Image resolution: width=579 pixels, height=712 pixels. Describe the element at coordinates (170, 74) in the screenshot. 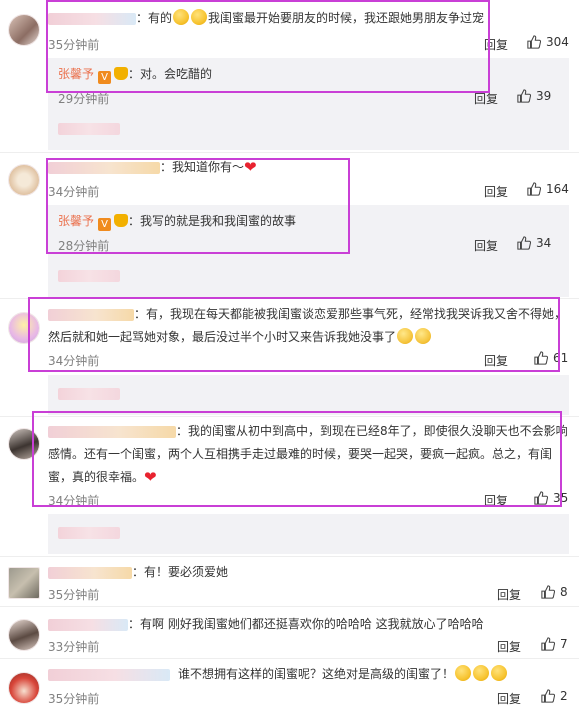

I see `reply-text: ：对。会吃醋的` at that location.